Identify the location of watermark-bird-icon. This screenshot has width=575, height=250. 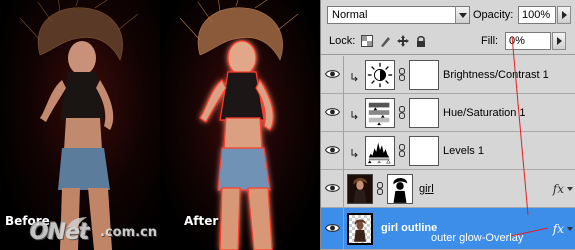
(77, 224).